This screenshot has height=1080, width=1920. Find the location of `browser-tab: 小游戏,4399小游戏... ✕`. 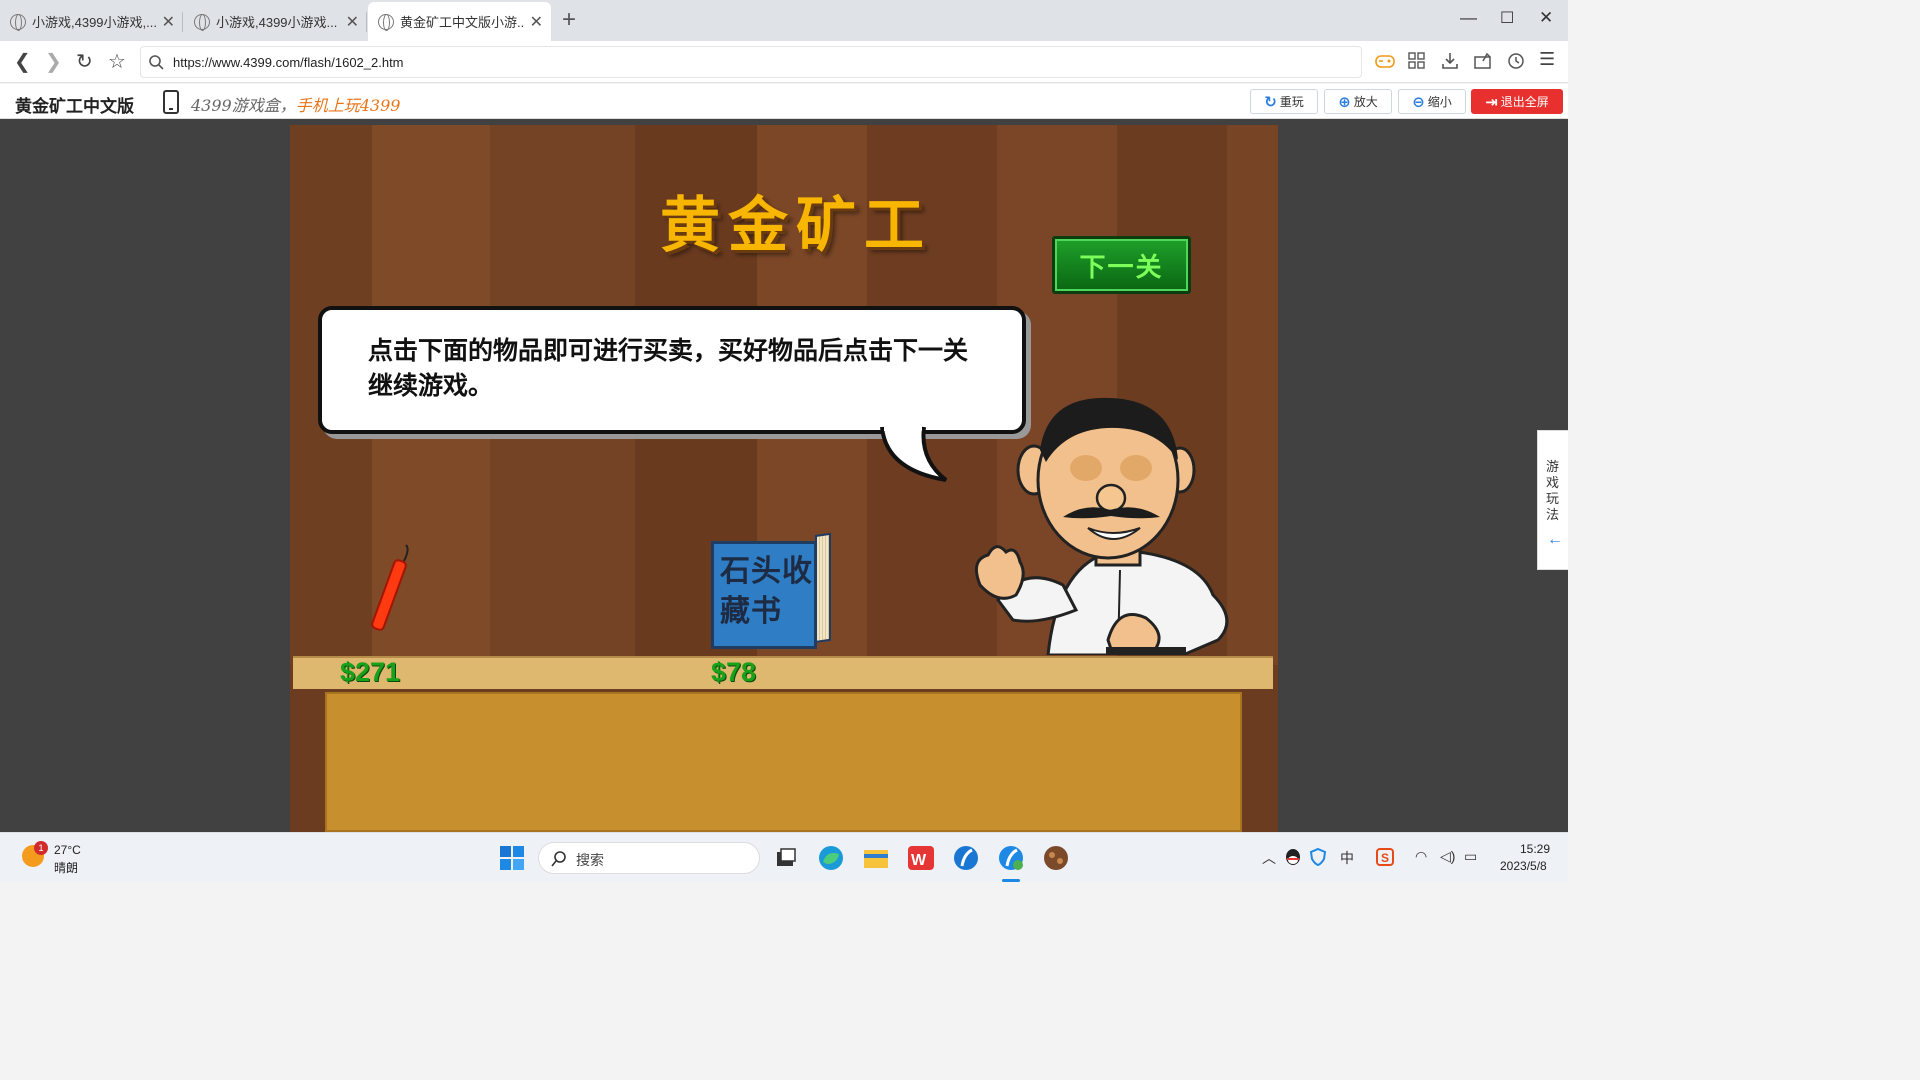

browser-tab: 小游戏,4399小游戏... ✕ is located at coordinates (275, 21).